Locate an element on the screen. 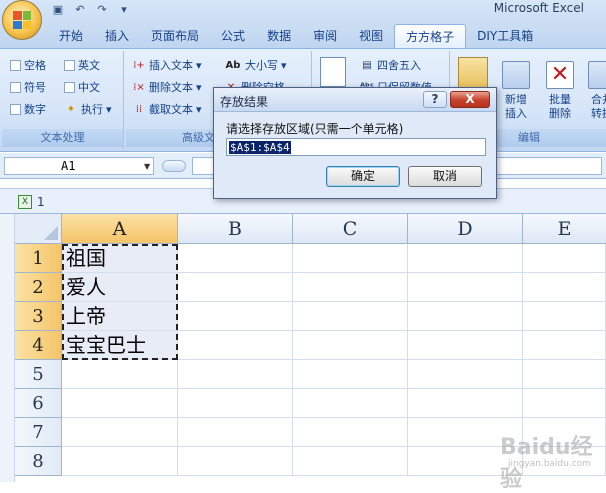  tab-page-layout: 页面布局 is located at coordinates (175, 36).